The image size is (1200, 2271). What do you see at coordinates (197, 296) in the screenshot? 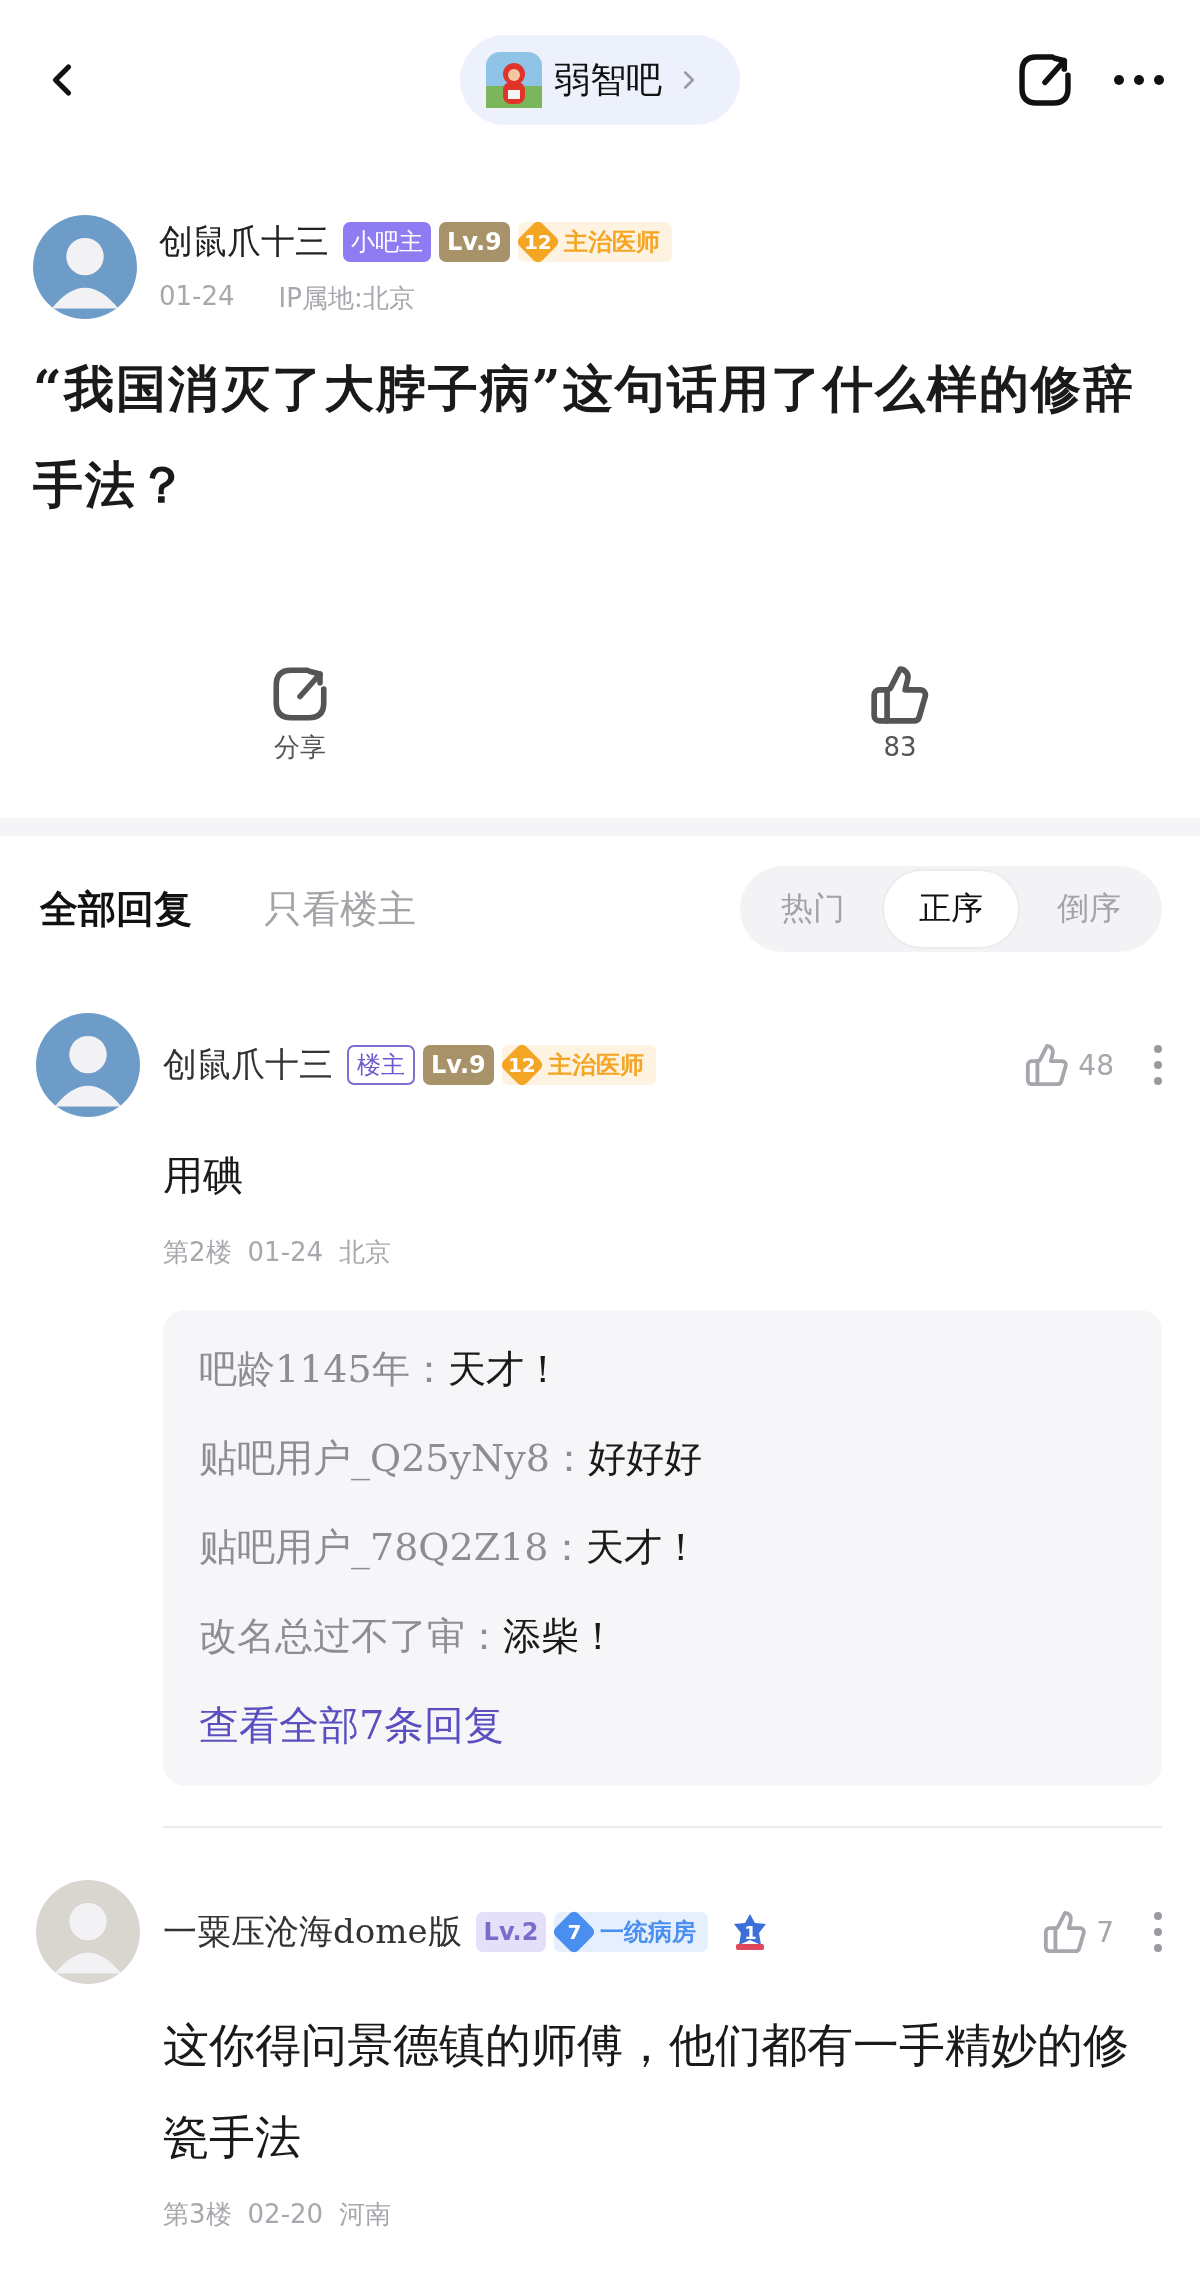
I see `post-date: 01-24` at bounding box center [197, 296].